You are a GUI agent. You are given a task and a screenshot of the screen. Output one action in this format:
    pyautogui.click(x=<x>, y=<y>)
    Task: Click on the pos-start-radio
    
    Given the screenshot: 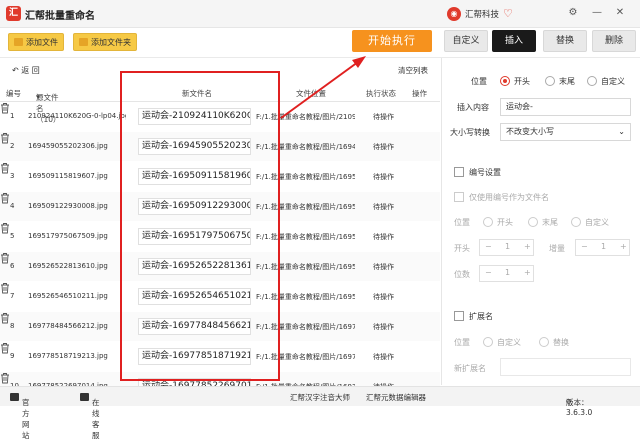 What is the action you would take?
    pyautogui.click(x=505, y=81)
    